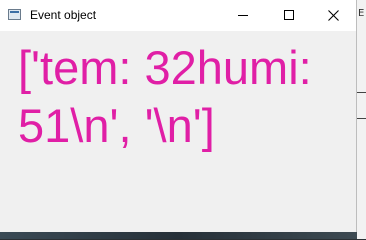 The width and height of the screenshot is (366, 240). What do you see at coordinates (178, 235) in the screenshot?
I see `desktop-background` at bounding box center [178, 235].